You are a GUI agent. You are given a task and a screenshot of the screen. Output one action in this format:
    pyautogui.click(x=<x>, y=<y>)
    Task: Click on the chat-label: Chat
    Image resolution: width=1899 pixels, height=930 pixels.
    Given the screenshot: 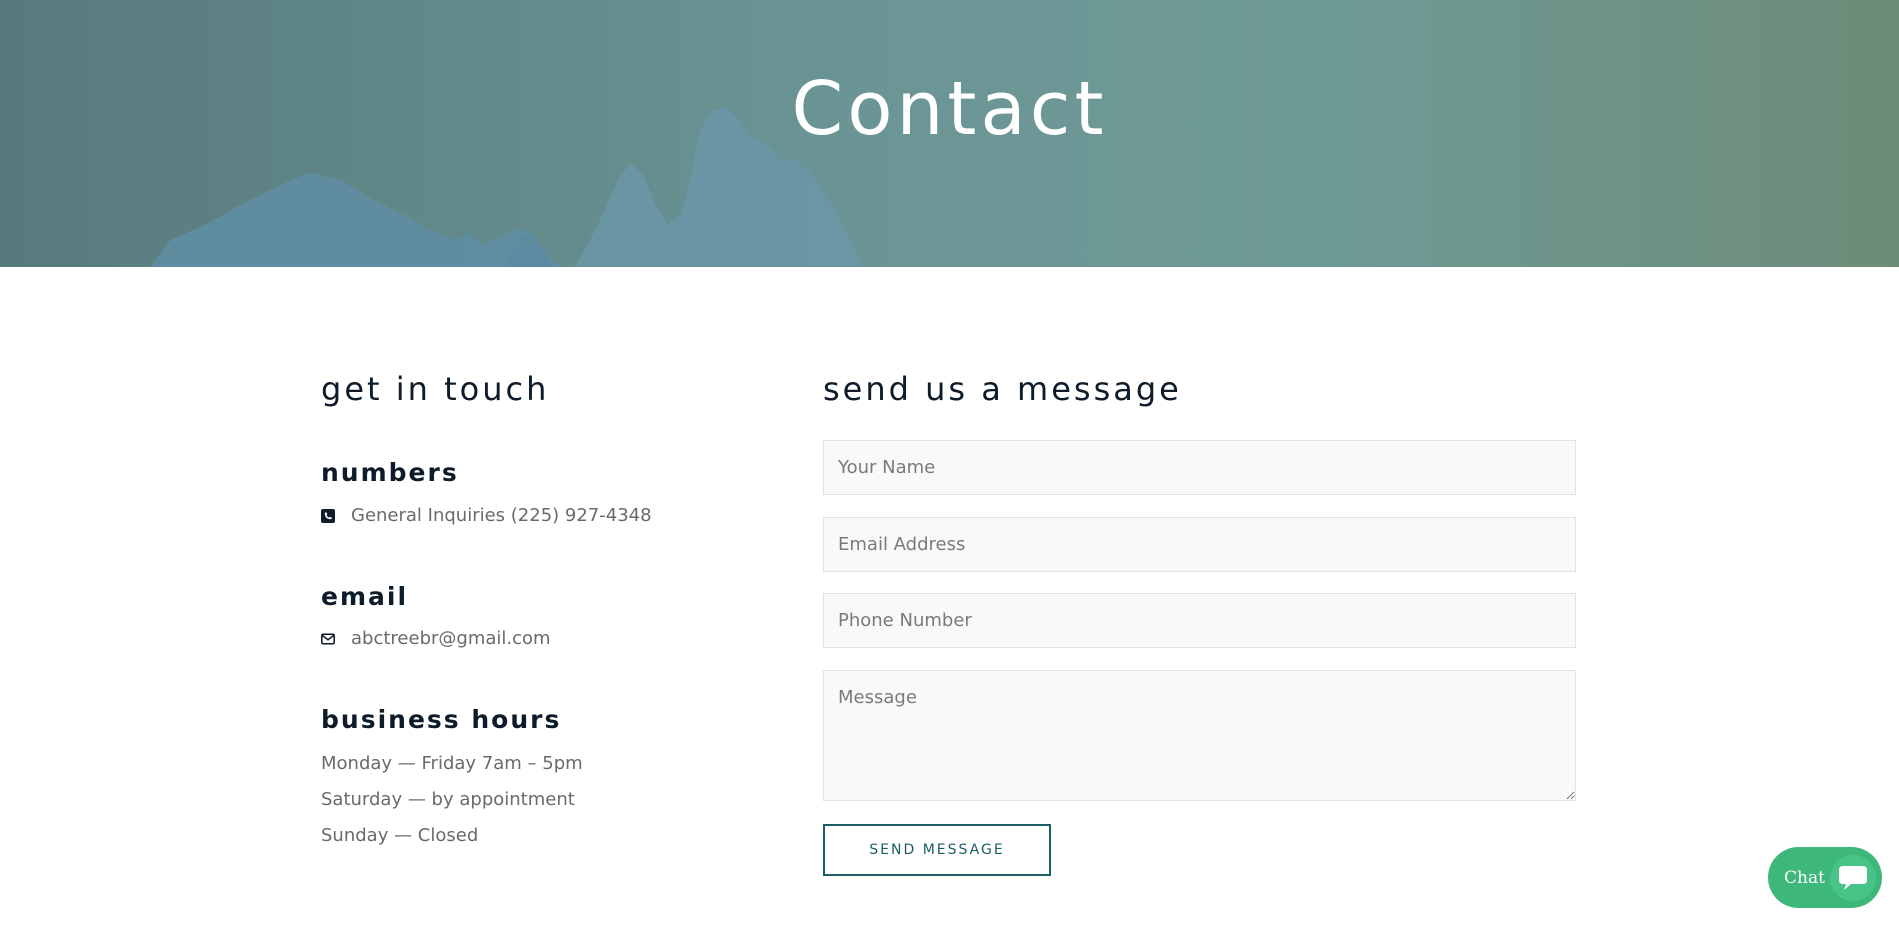 What is the action you would take?
    pyautogui.click(x=1804, y=877)
    